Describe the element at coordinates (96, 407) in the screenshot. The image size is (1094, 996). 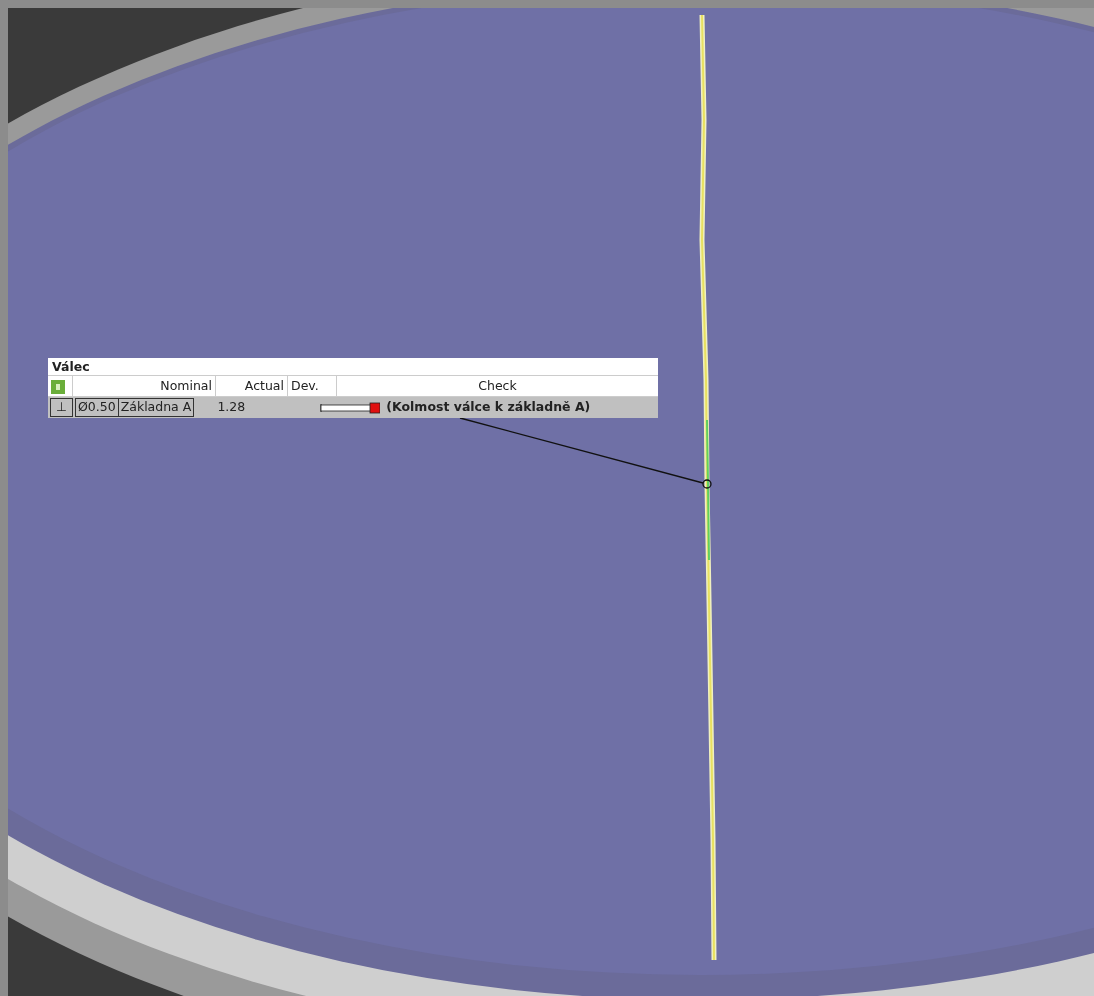
I see `tolerance-value: Ø0.50` at that location.